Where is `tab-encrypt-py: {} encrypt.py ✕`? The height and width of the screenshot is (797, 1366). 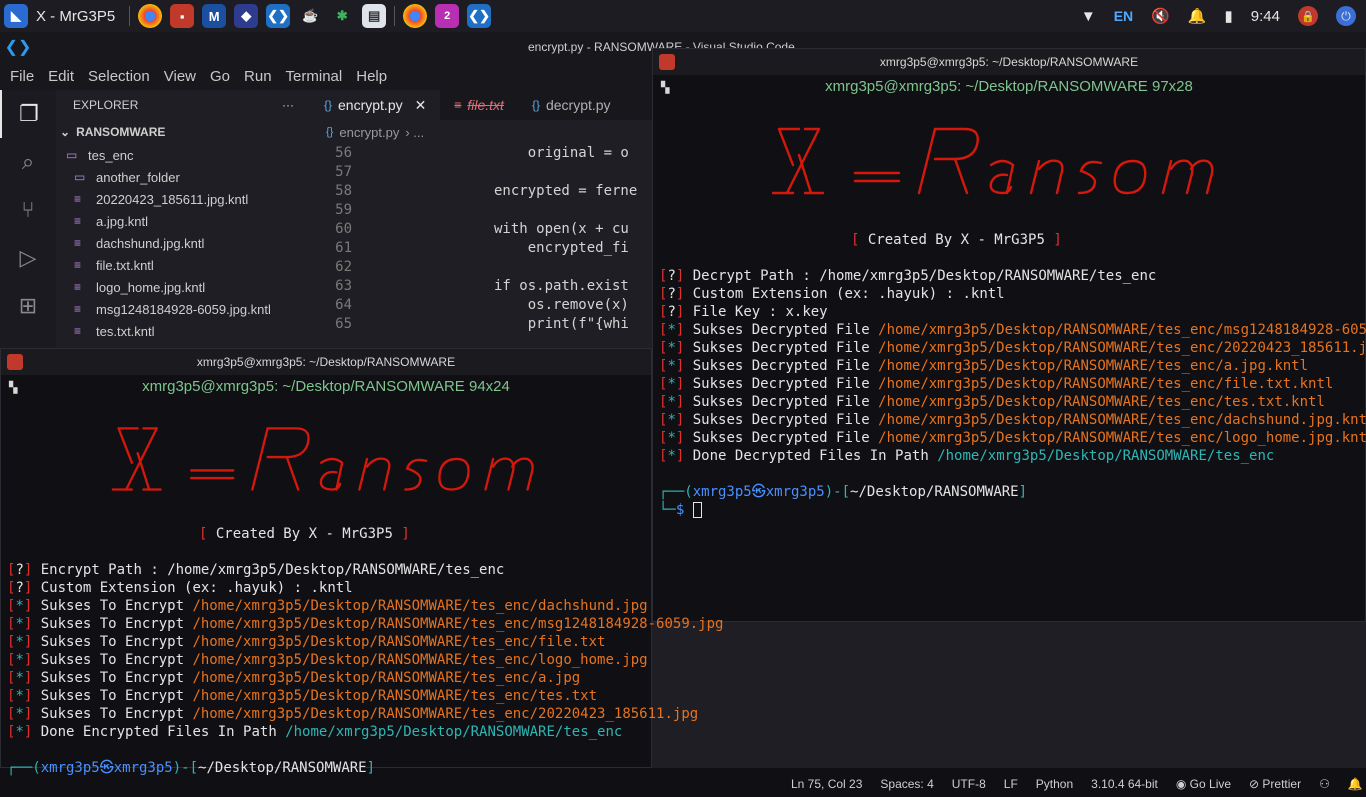
tab-encrypt-py: {} encrypt.py ✕ is located at coordinates (375, 105).